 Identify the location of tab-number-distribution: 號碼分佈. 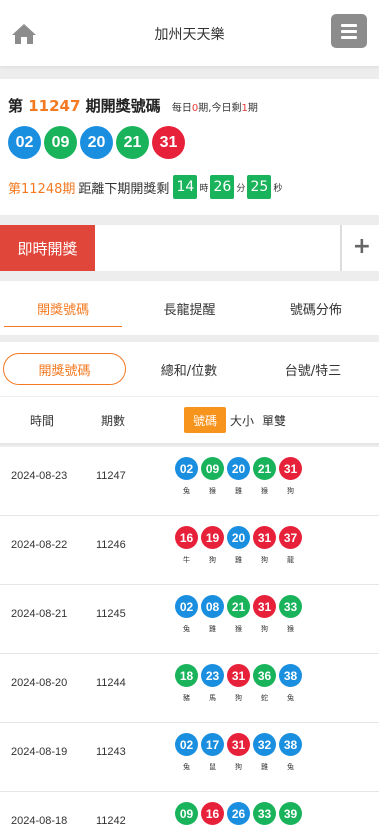
(316, 308).